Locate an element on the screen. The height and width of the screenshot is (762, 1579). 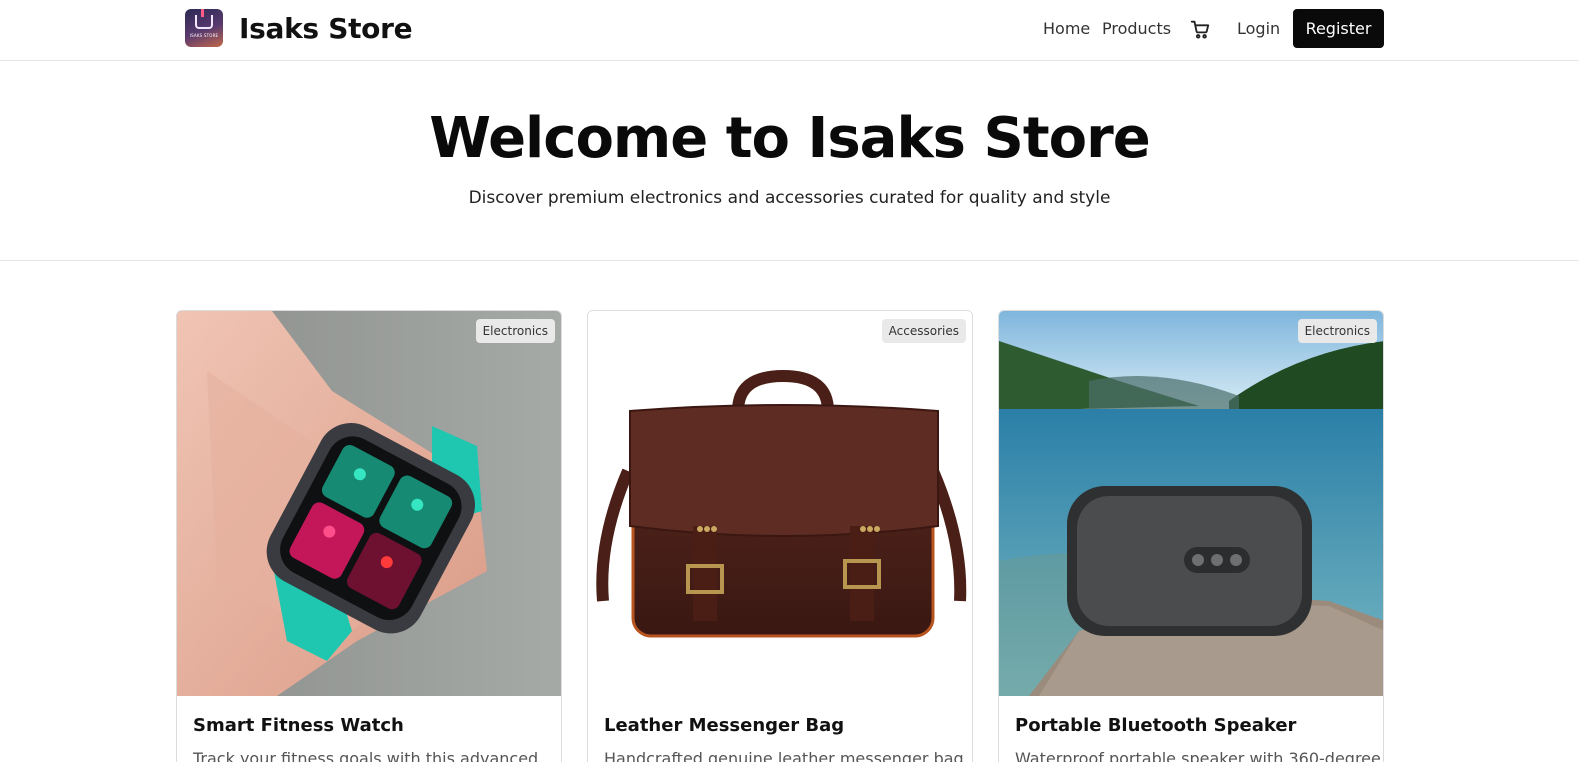
logo-text: ISAKS STORE is located at coordinates (204, 35).